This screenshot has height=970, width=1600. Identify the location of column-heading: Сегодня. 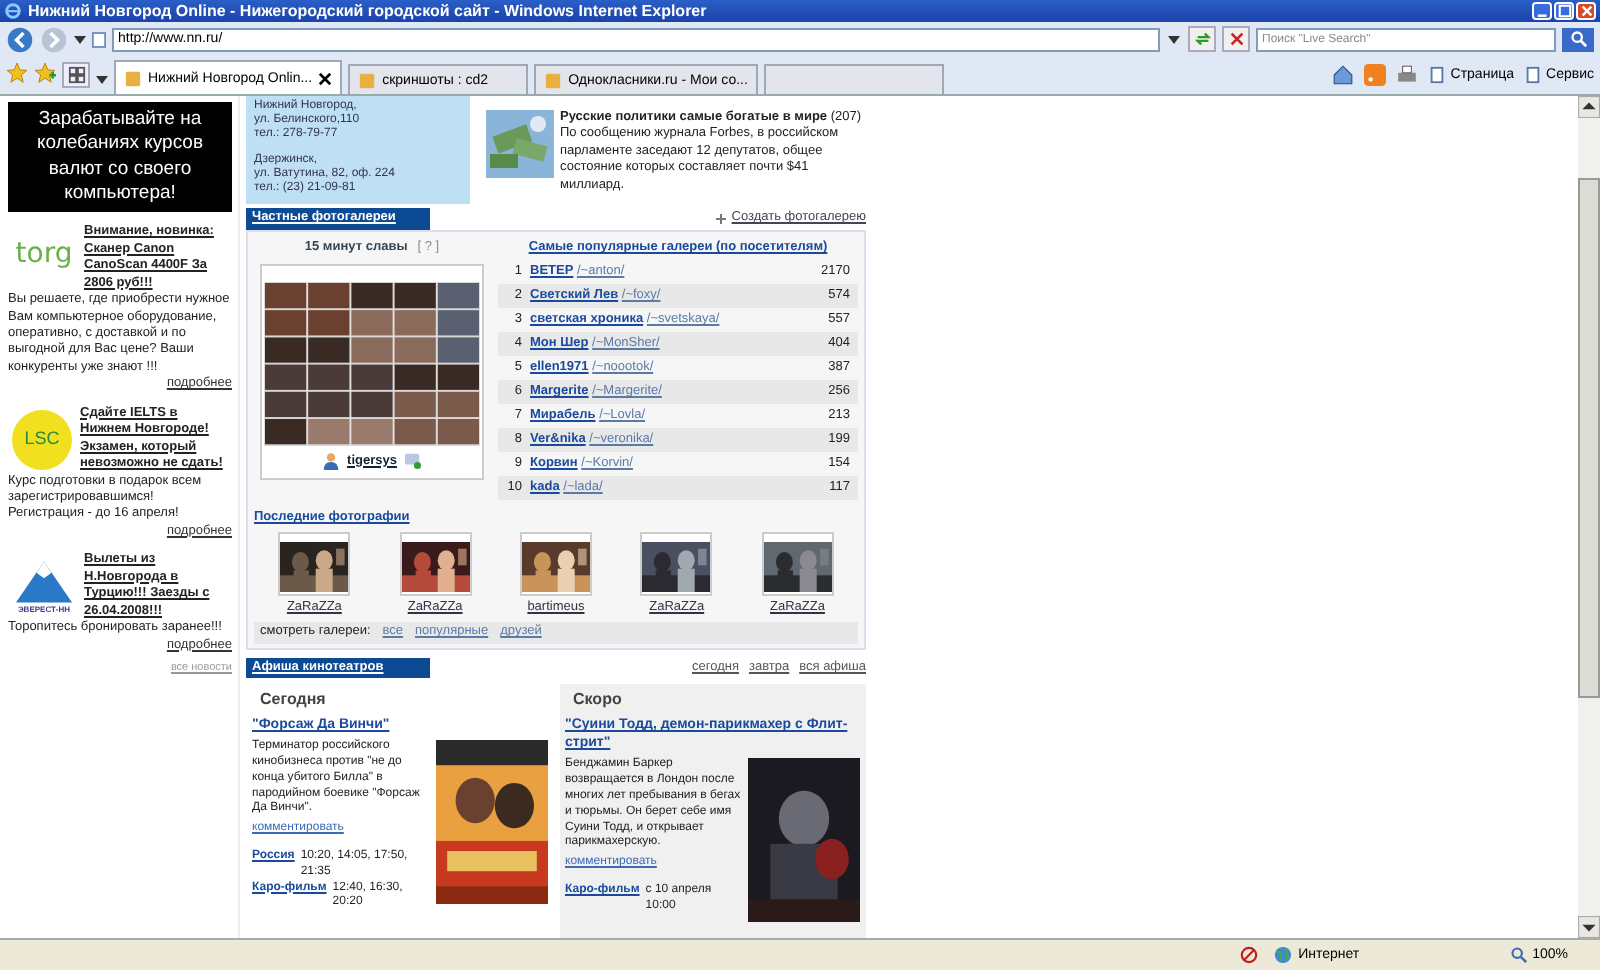
(293, 700).